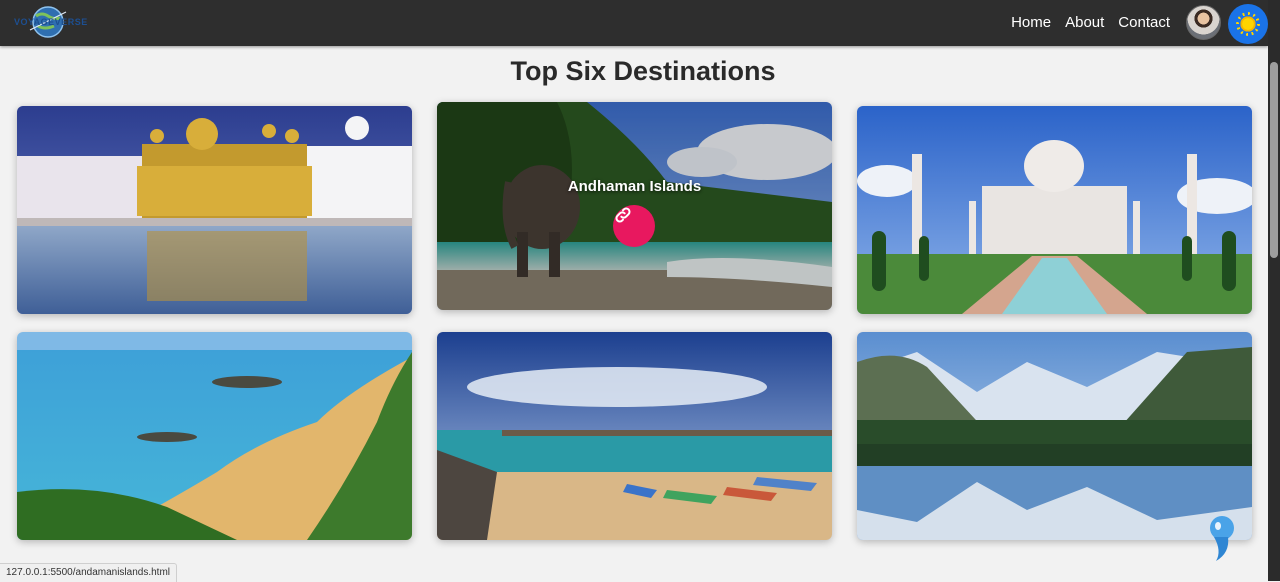 Image resolution: width=1280 pixels, height=582 pixels. I want to click on sun-icon, so click(1248, 24).